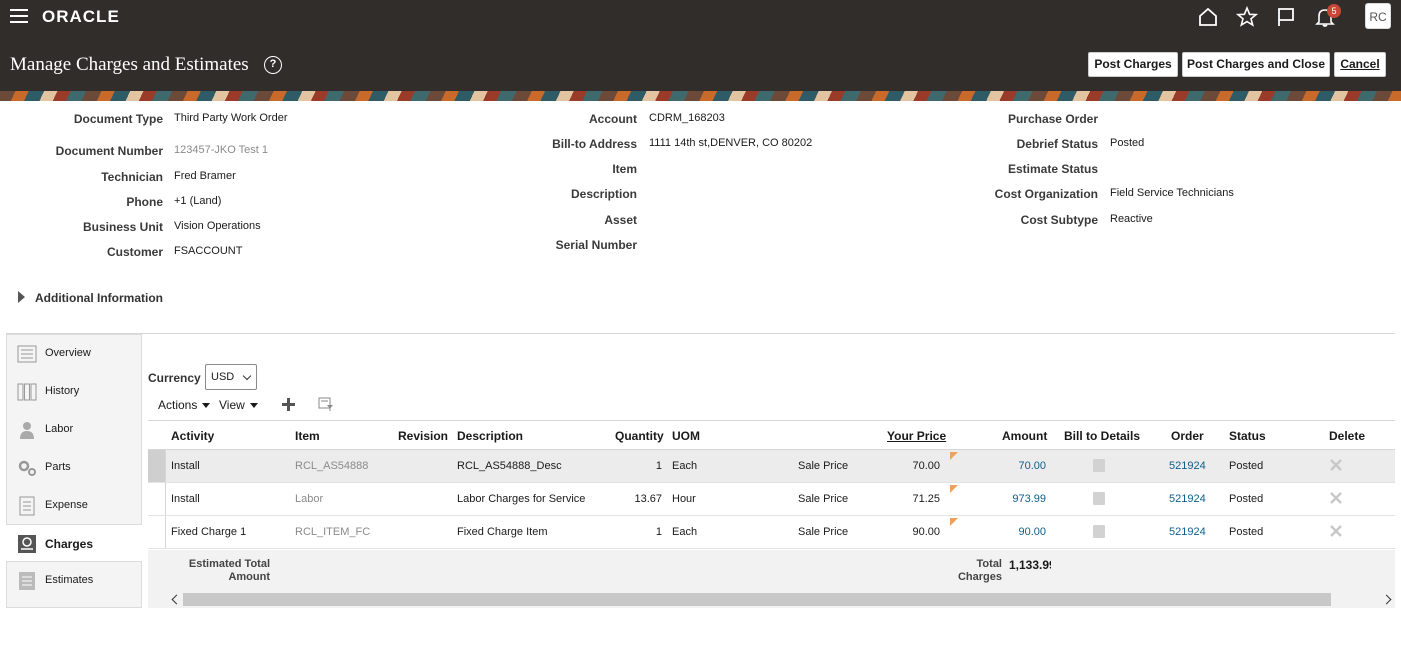 Image resolution: width=1401 pixels, height=664 pixels. What do you see at coordinates (914, 499) in the screenshot?
I see `cell-your-price: 71.25` at bounding box center [914, 499].